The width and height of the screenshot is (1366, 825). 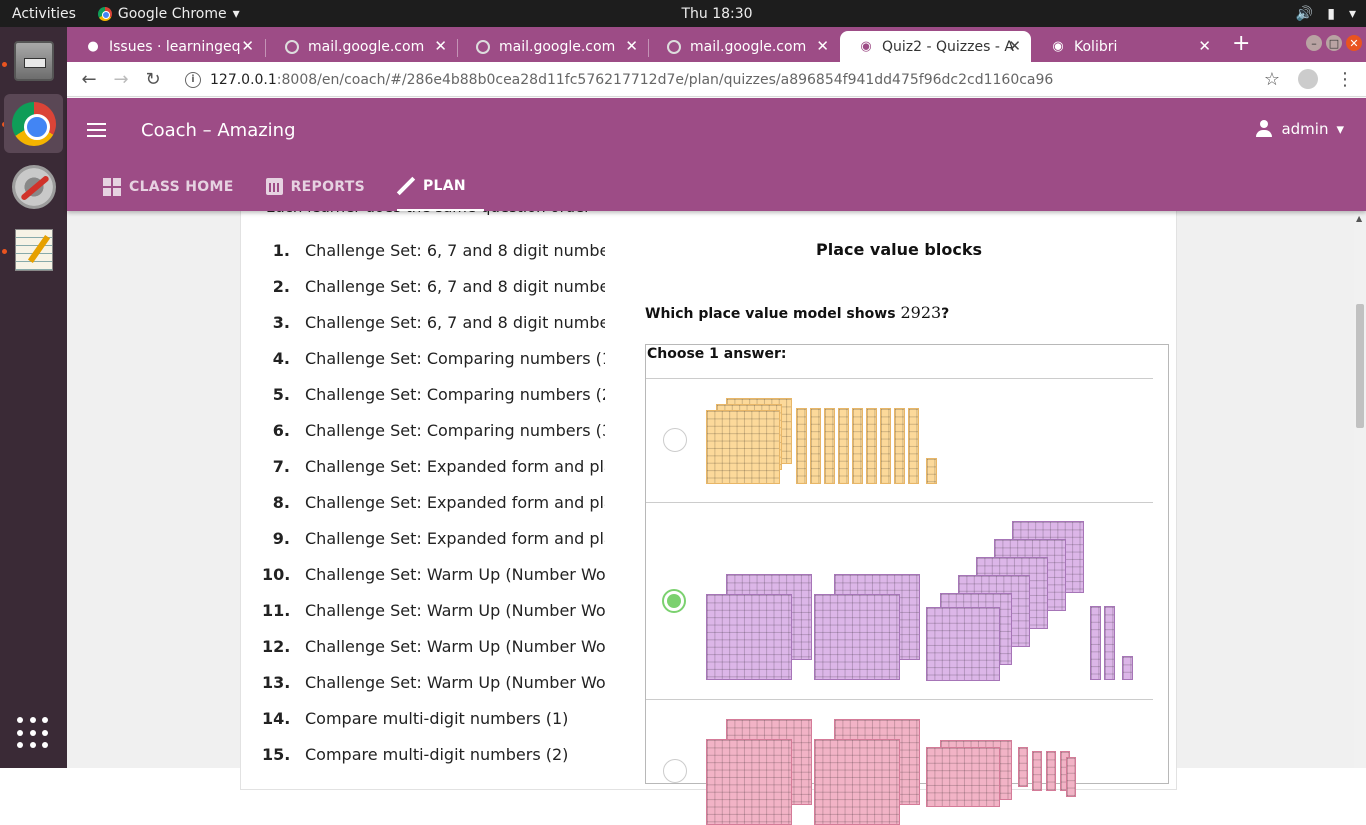 I want to click on tab-label: PLAN, so click(x=444, y=185).